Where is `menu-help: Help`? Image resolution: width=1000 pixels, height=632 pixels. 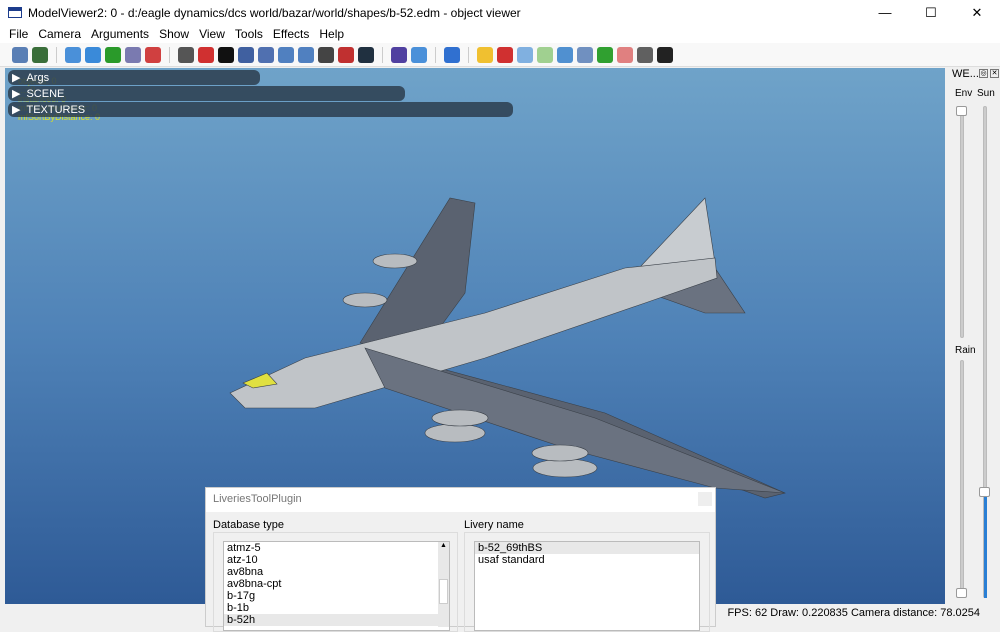
menu-help: Help is located at coordinates (331, 34).